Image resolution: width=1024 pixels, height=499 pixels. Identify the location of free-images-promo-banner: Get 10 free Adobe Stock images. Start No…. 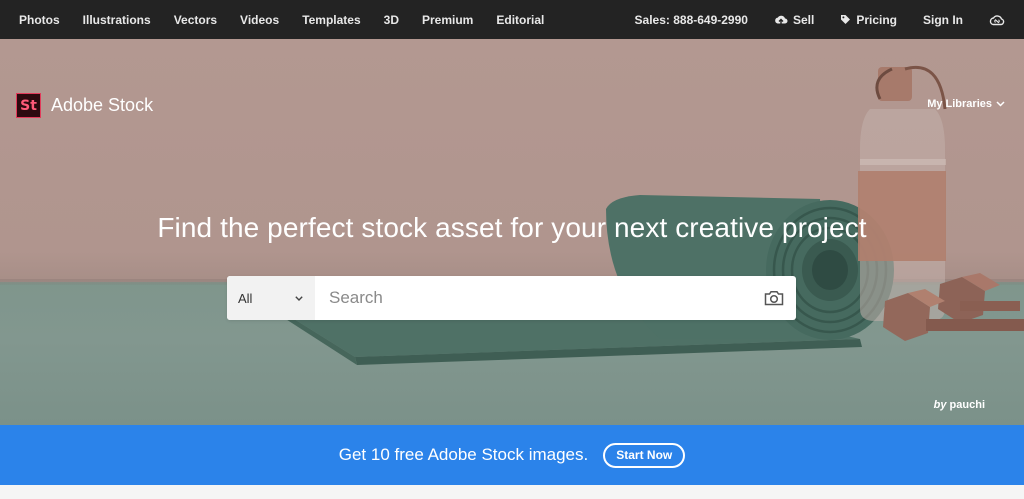
(512, 455).